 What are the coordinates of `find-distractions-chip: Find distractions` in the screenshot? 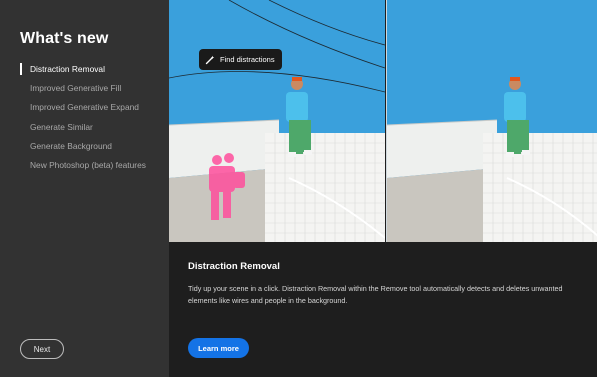 It's located at (240, 59).